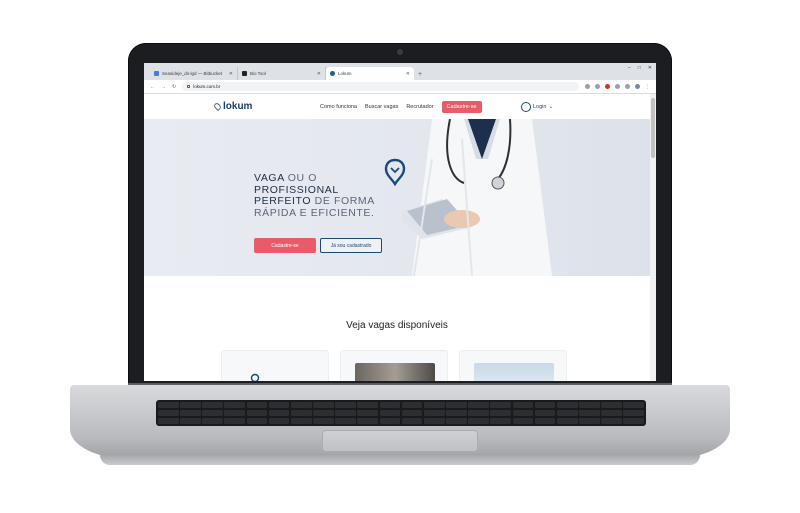  I want to click on nav-como-funciona: Como funciona, so click(338, 107).